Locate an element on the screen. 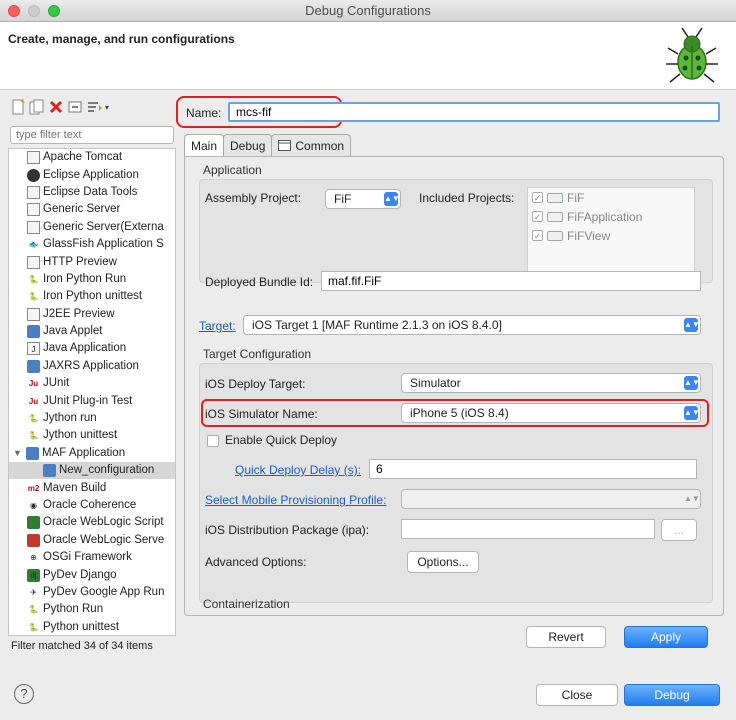 Image resolution: width=736 pixels, height=720 pixels. tree-item: 🐍 Python unittest is located at coordinates (92, 627).